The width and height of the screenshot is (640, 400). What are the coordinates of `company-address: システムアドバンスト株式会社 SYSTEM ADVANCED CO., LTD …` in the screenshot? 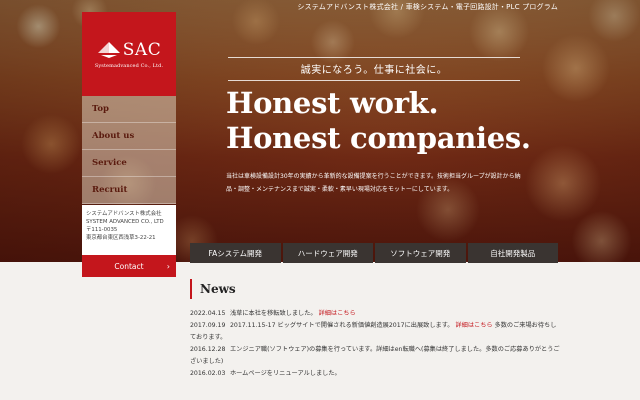 It's located at (129, 230).